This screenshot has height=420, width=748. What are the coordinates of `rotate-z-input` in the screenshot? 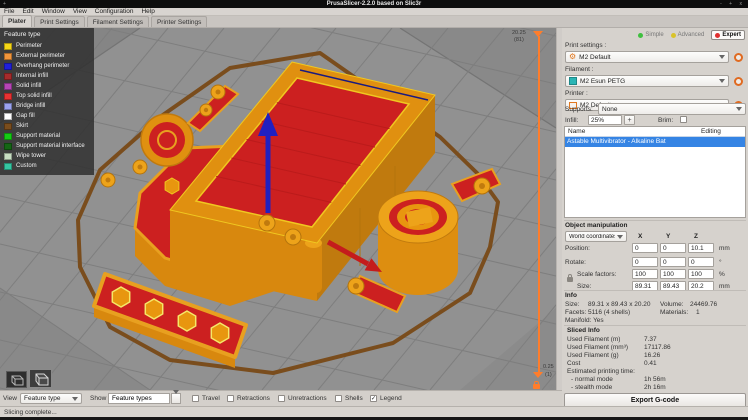 It's located at (701, 262).